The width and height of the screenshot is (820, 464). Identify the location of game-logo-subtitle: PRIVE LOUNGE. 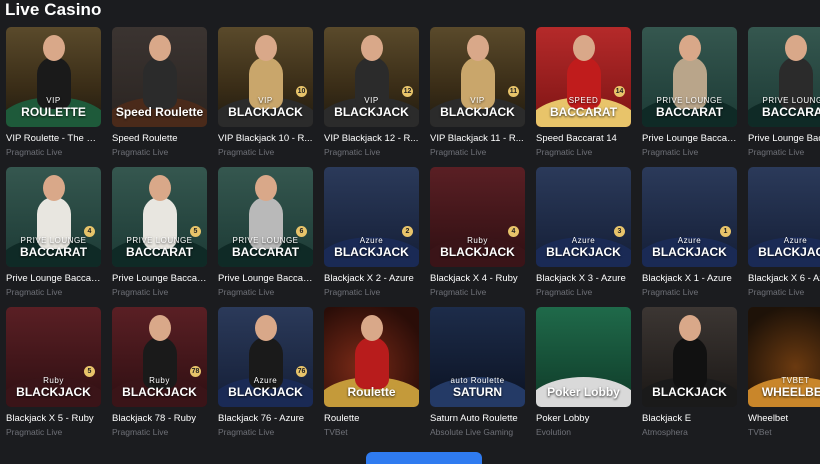
(159, 240).